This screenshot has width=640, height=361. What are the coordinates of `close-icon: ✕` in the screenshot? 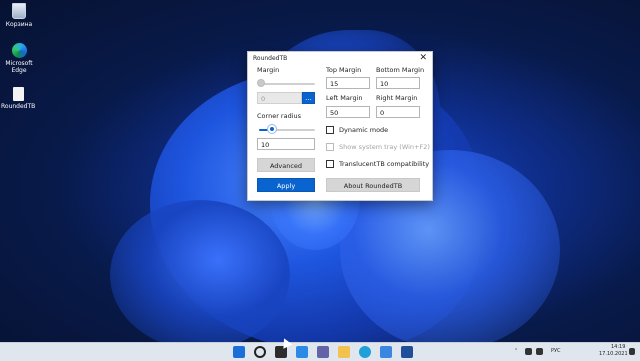 It's located at (423, 58).